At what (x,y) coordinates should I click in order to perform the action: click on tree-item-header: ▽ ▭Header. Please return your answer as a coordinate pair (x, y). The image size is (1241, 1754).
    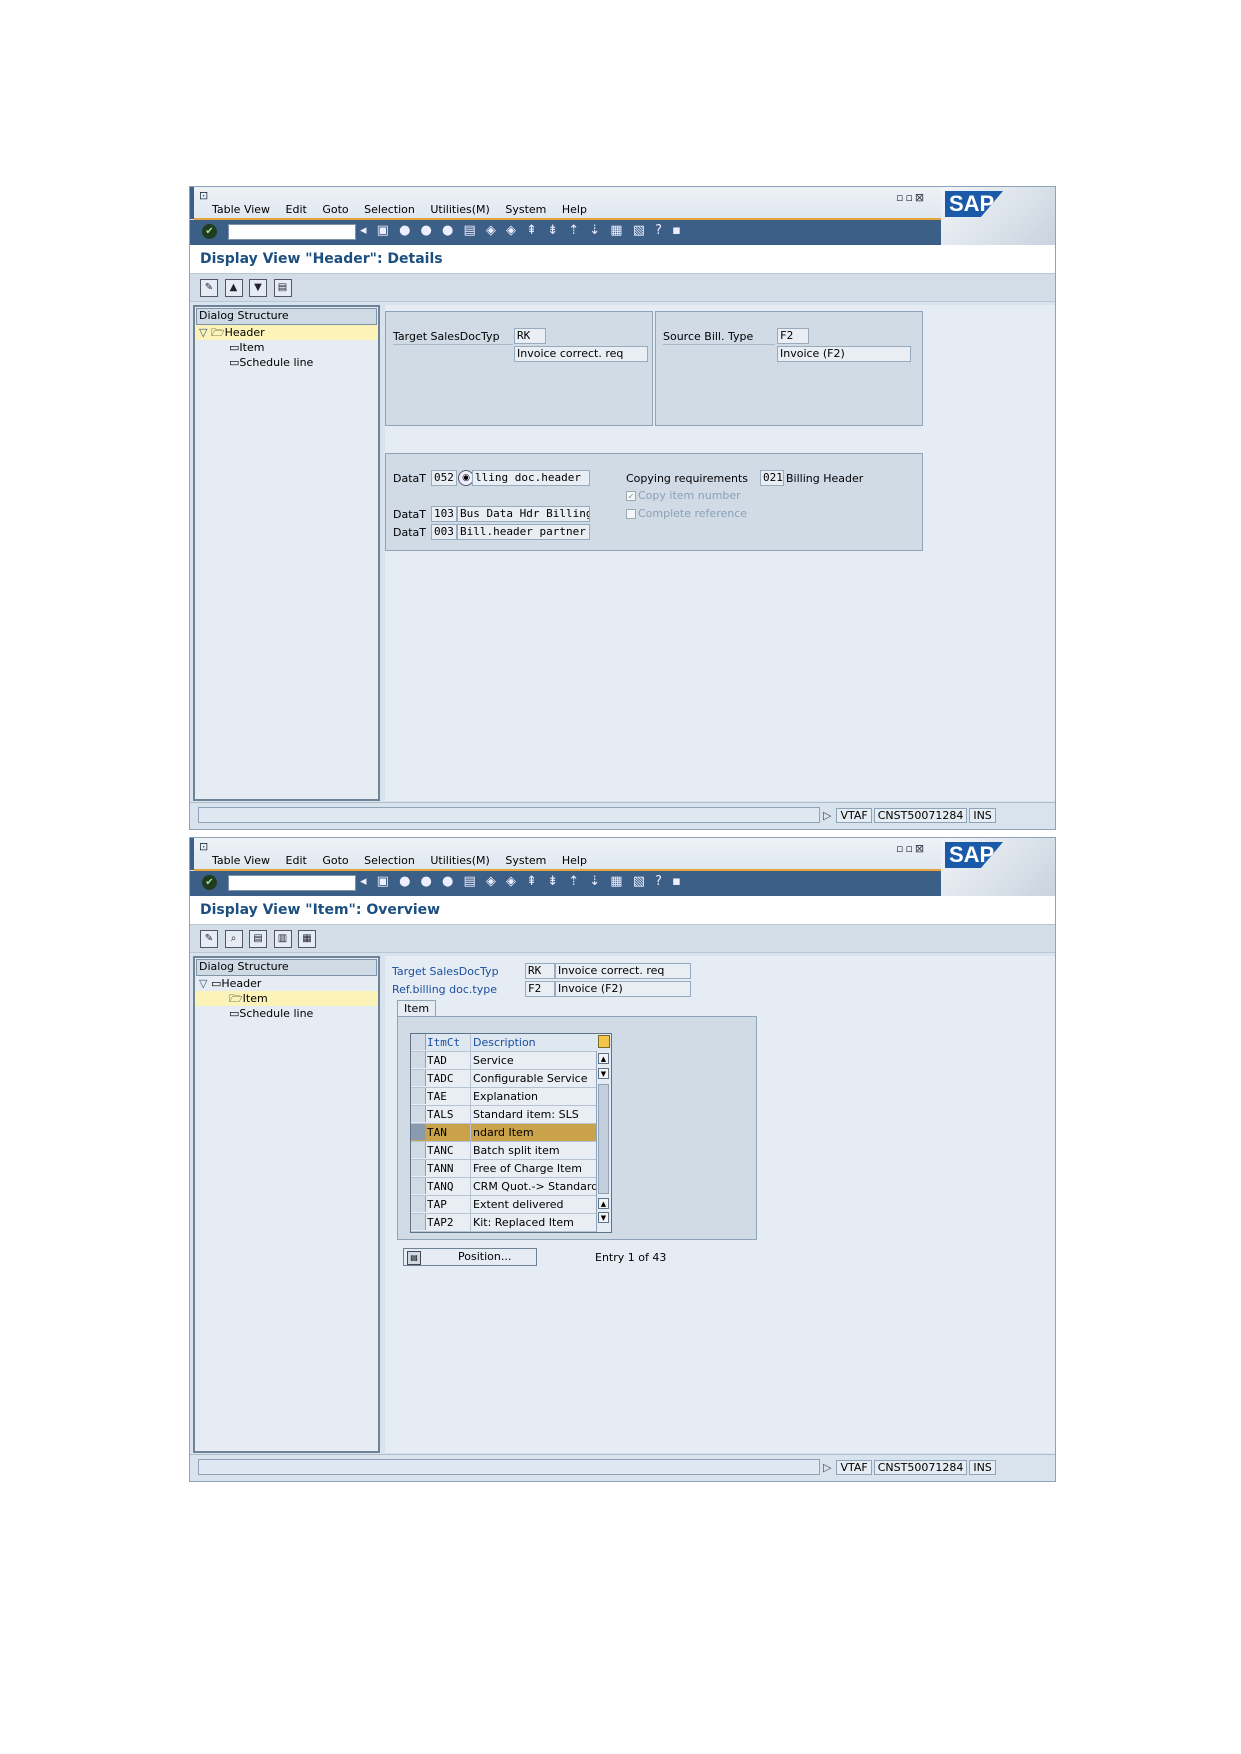
    Looking at the image, I should click on (286, 983).